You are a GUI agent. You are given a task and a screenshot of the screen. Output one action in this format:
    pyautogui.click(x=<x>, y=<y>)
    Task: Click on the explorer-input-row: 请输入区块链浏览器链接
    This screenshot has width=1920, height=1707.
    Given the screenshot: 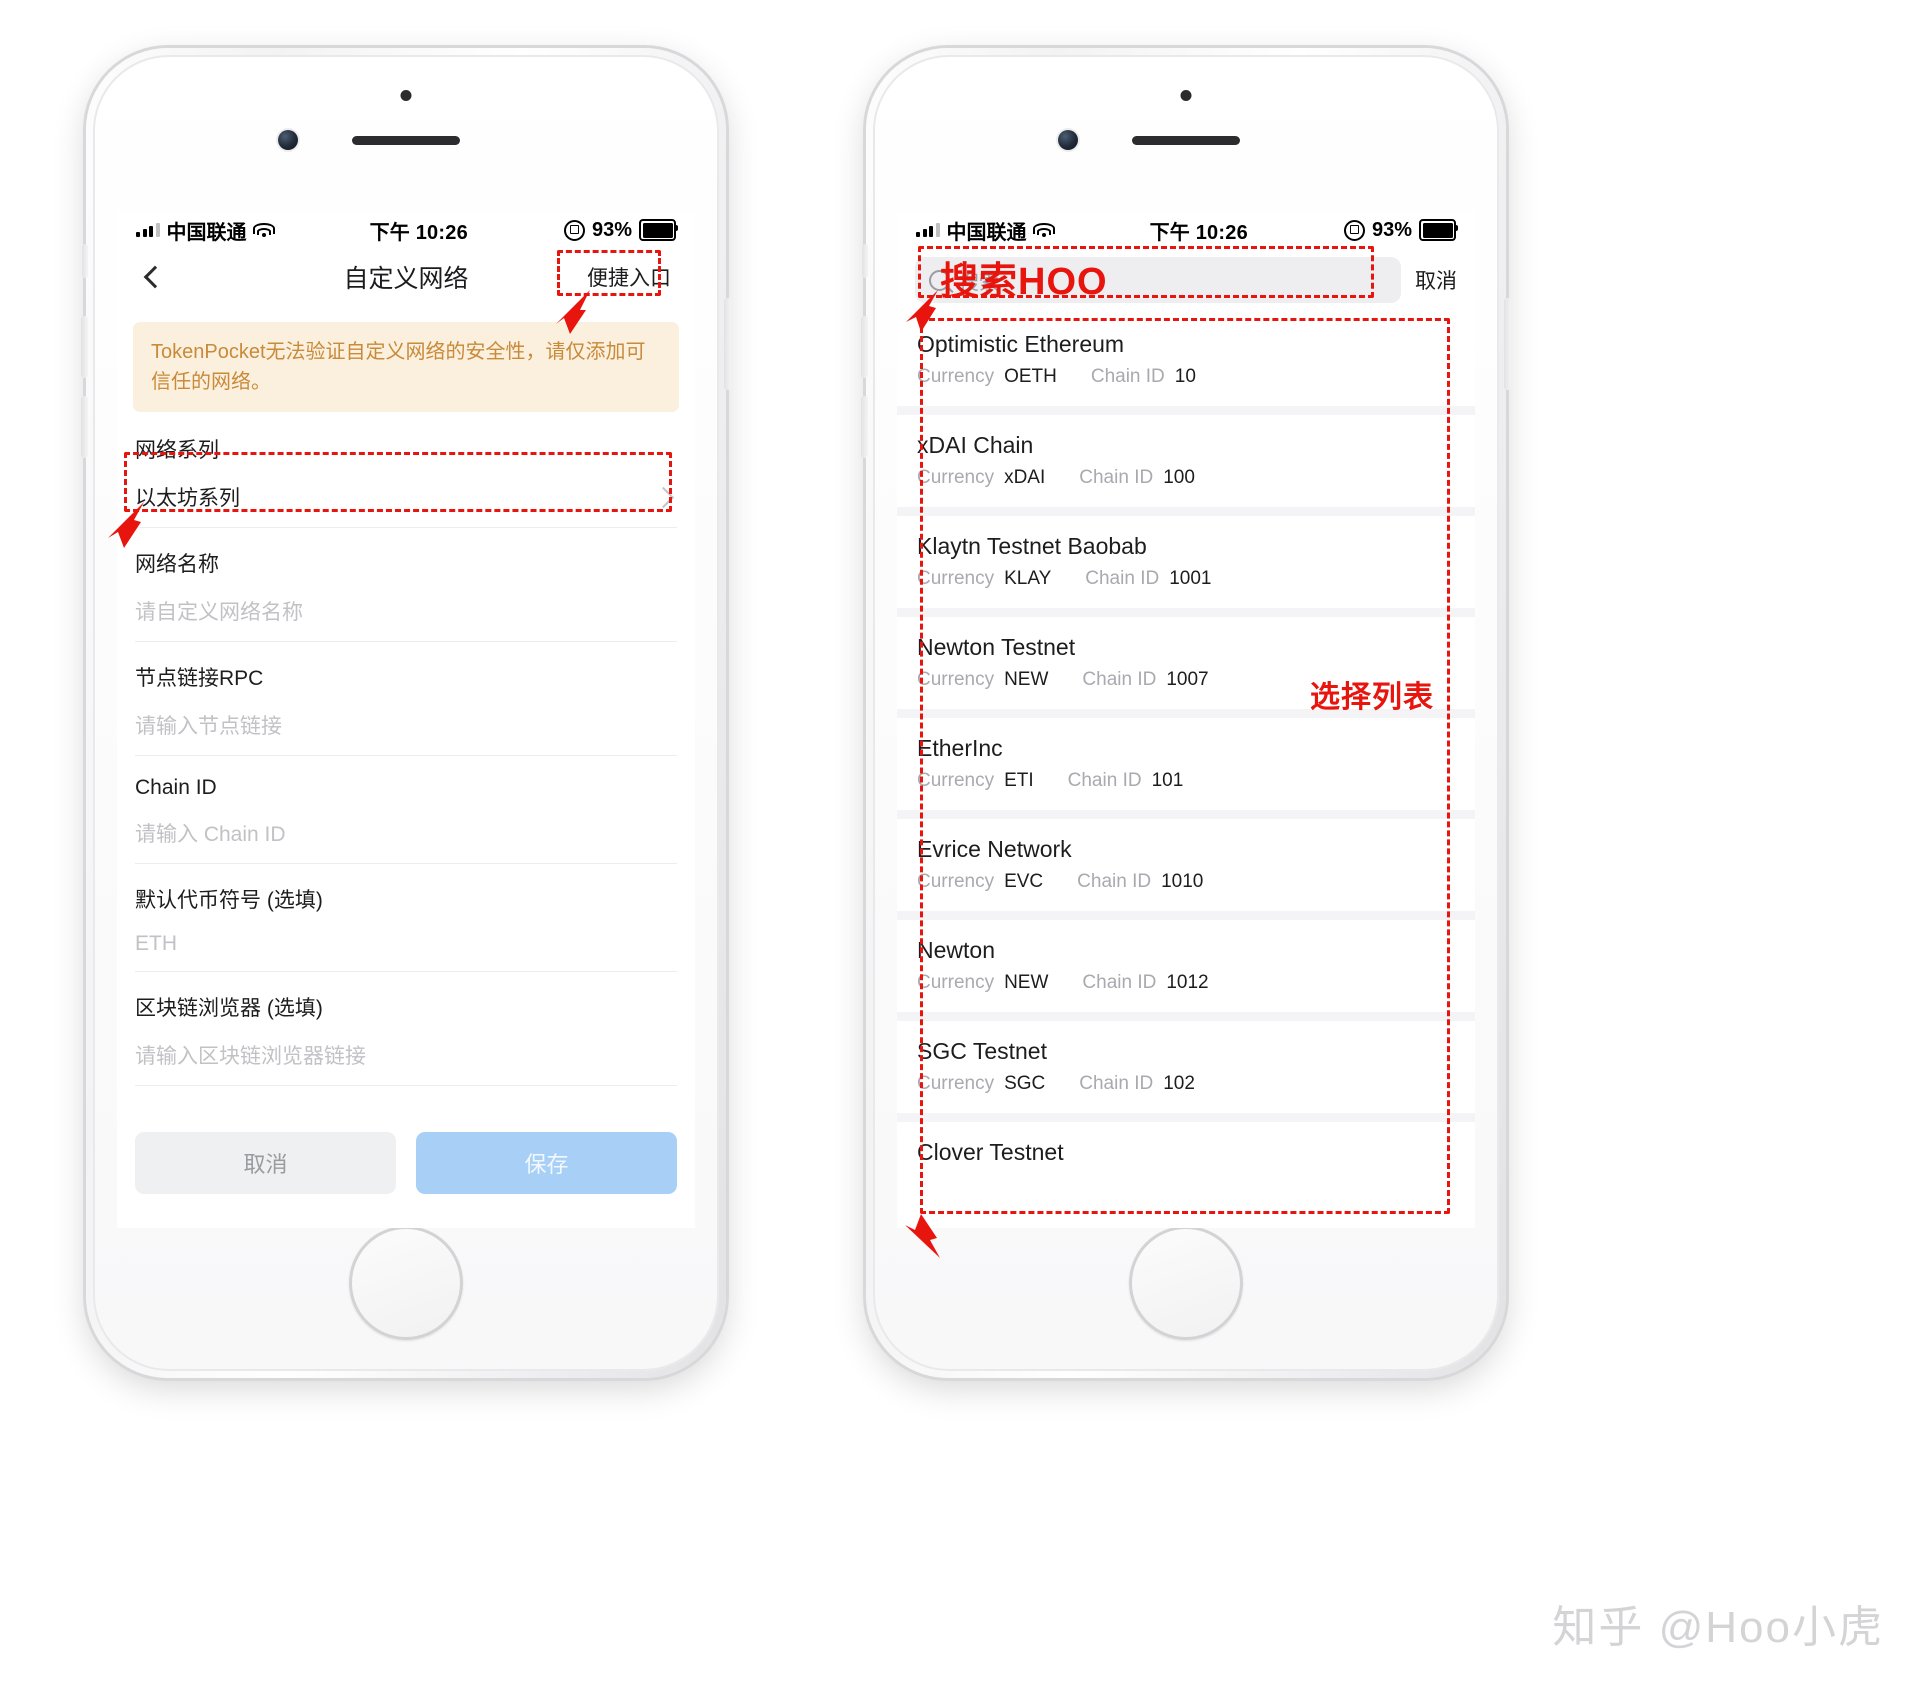 What is the action you would take?
    pyautogui.click(x=406, y=1056)
    